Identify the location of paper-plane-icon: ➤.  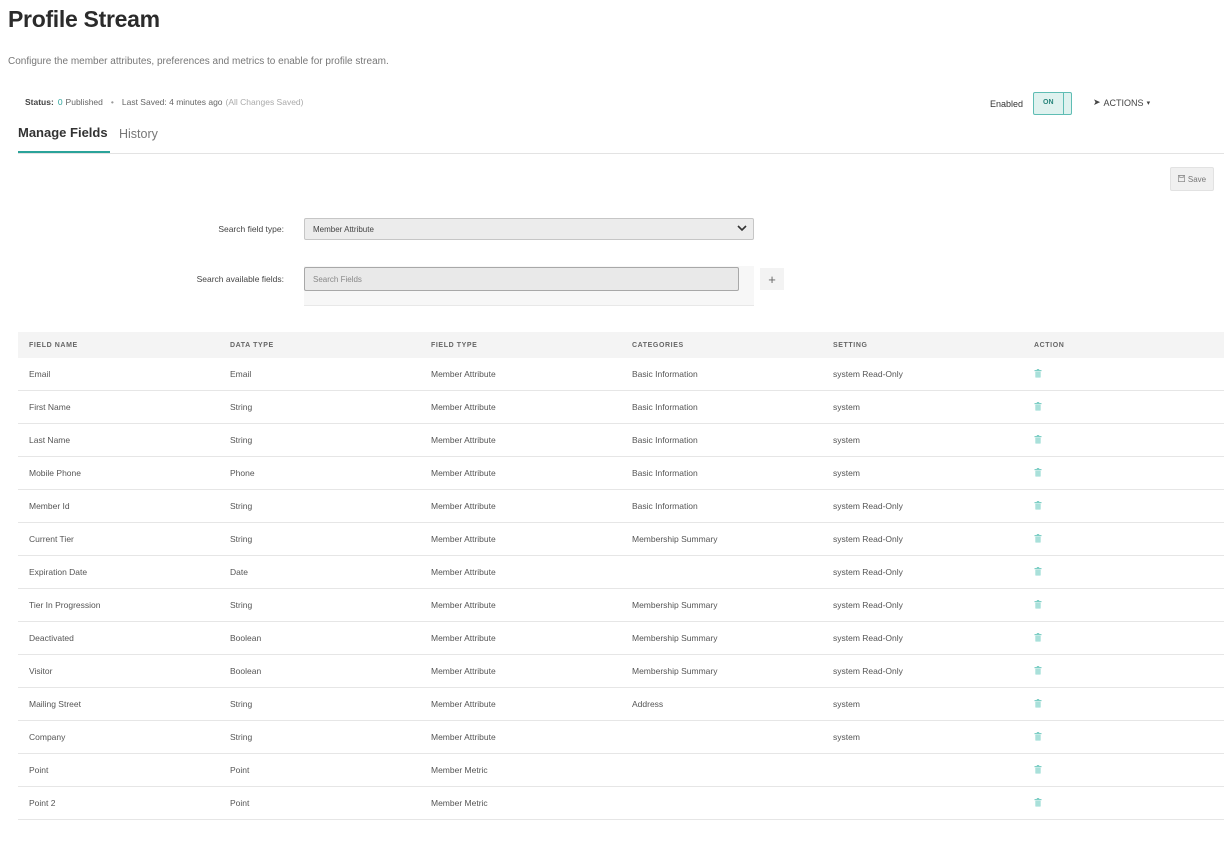
(1097, 102).